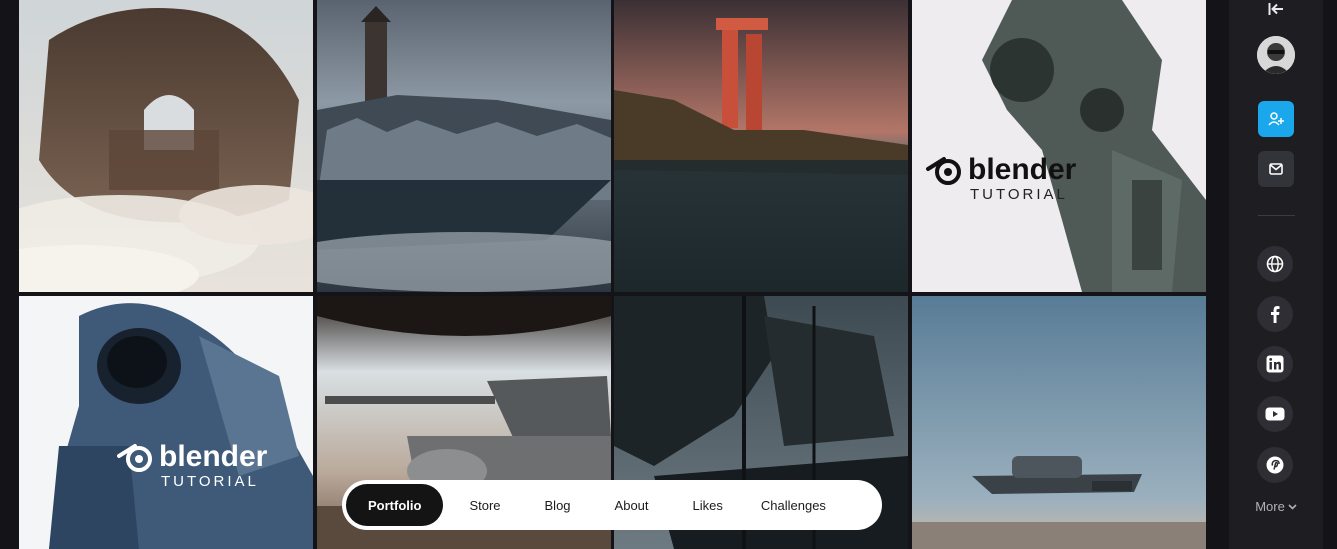 The image size is (1337, 549). I want to click on artwork-astronaut-blender: blender TUTORIAL, so click(166, 422).